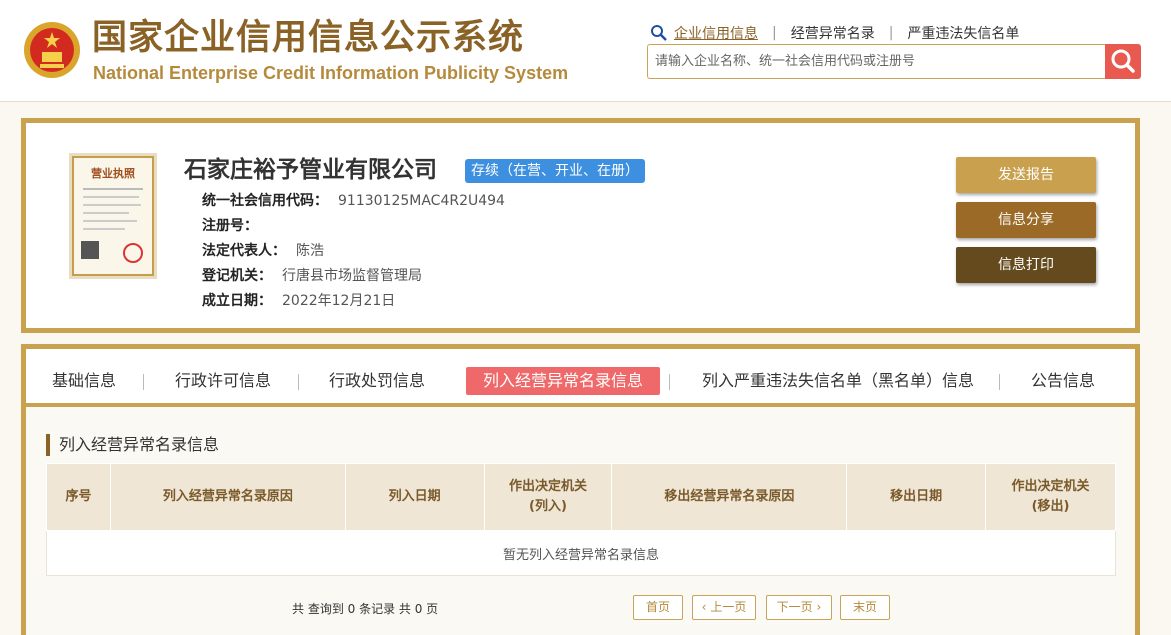 This screenshot has width=1171, height=635. Describe the element at coordinates (555, 171) in the screenshot. I see `status-badge: 存续（在营、开业、在册）` at that location.